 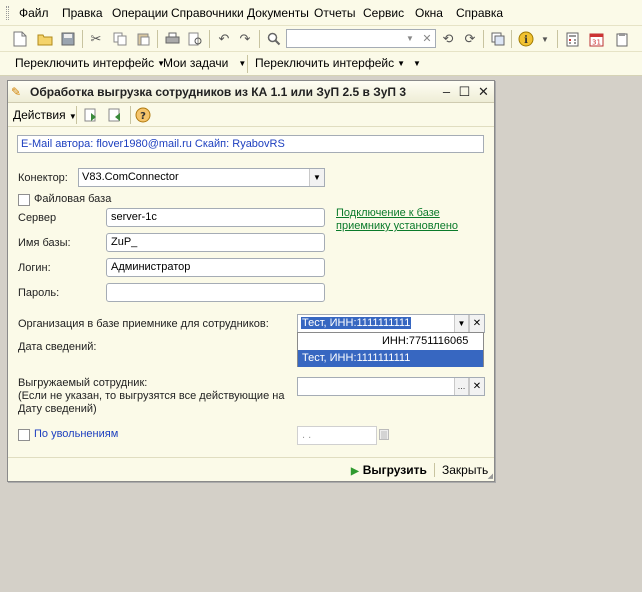 I want to click on menubar-grip, so click(x=7, y=13).